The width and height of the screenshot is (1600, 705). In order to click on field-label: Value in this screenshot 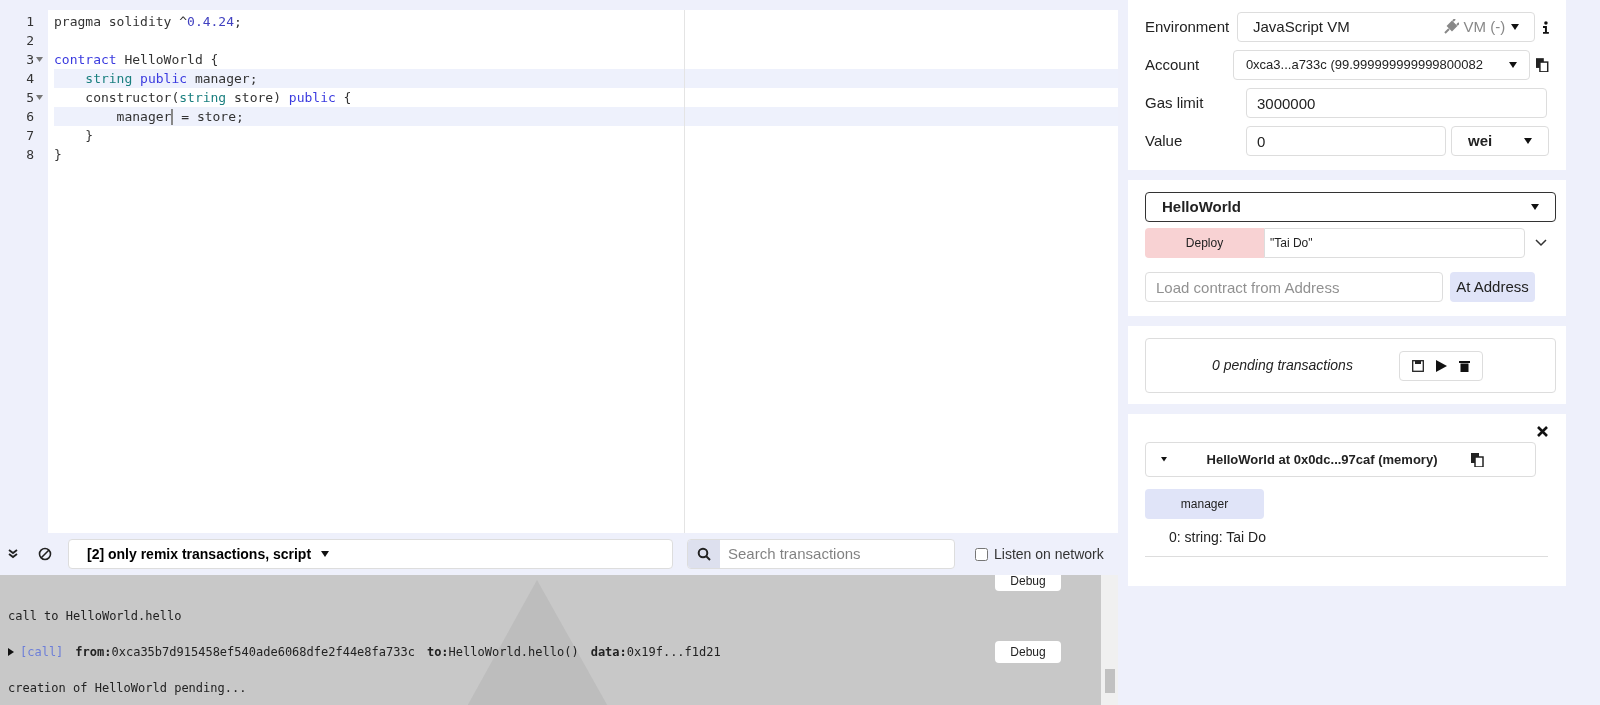, I will do `click(1164, 140)`.